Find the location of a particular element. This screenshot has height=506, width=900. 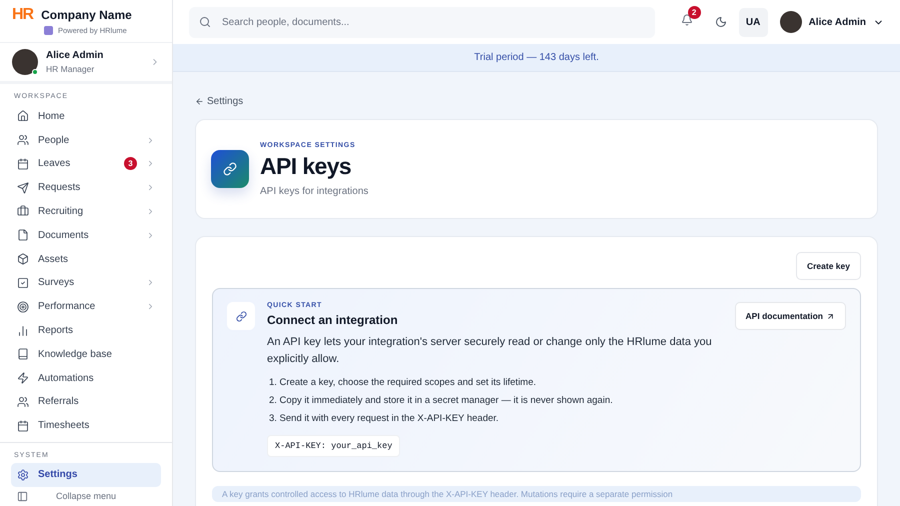

document-icon is located at coordinates (23, 235).